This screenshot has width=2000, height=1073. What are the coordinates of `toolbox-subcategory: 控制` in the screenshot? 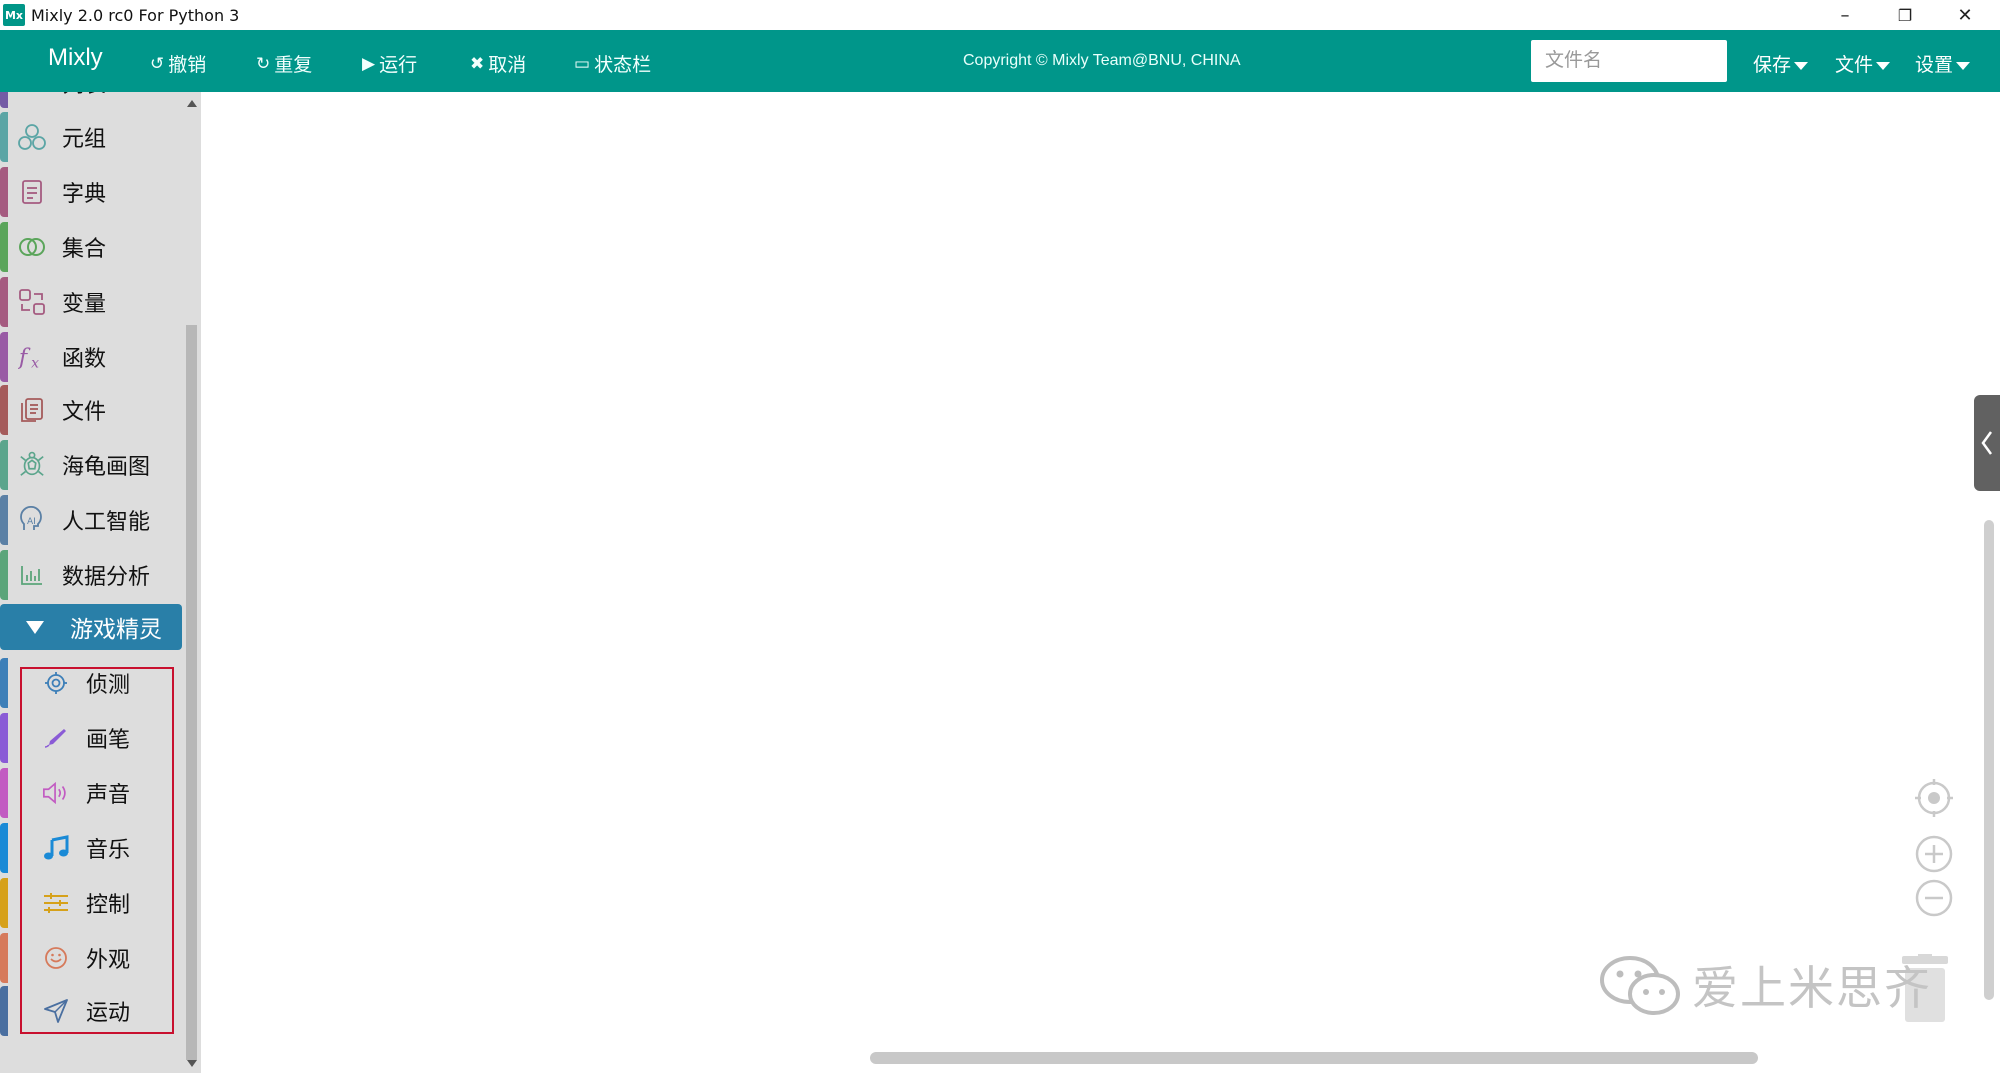 It's located at (91, 903).